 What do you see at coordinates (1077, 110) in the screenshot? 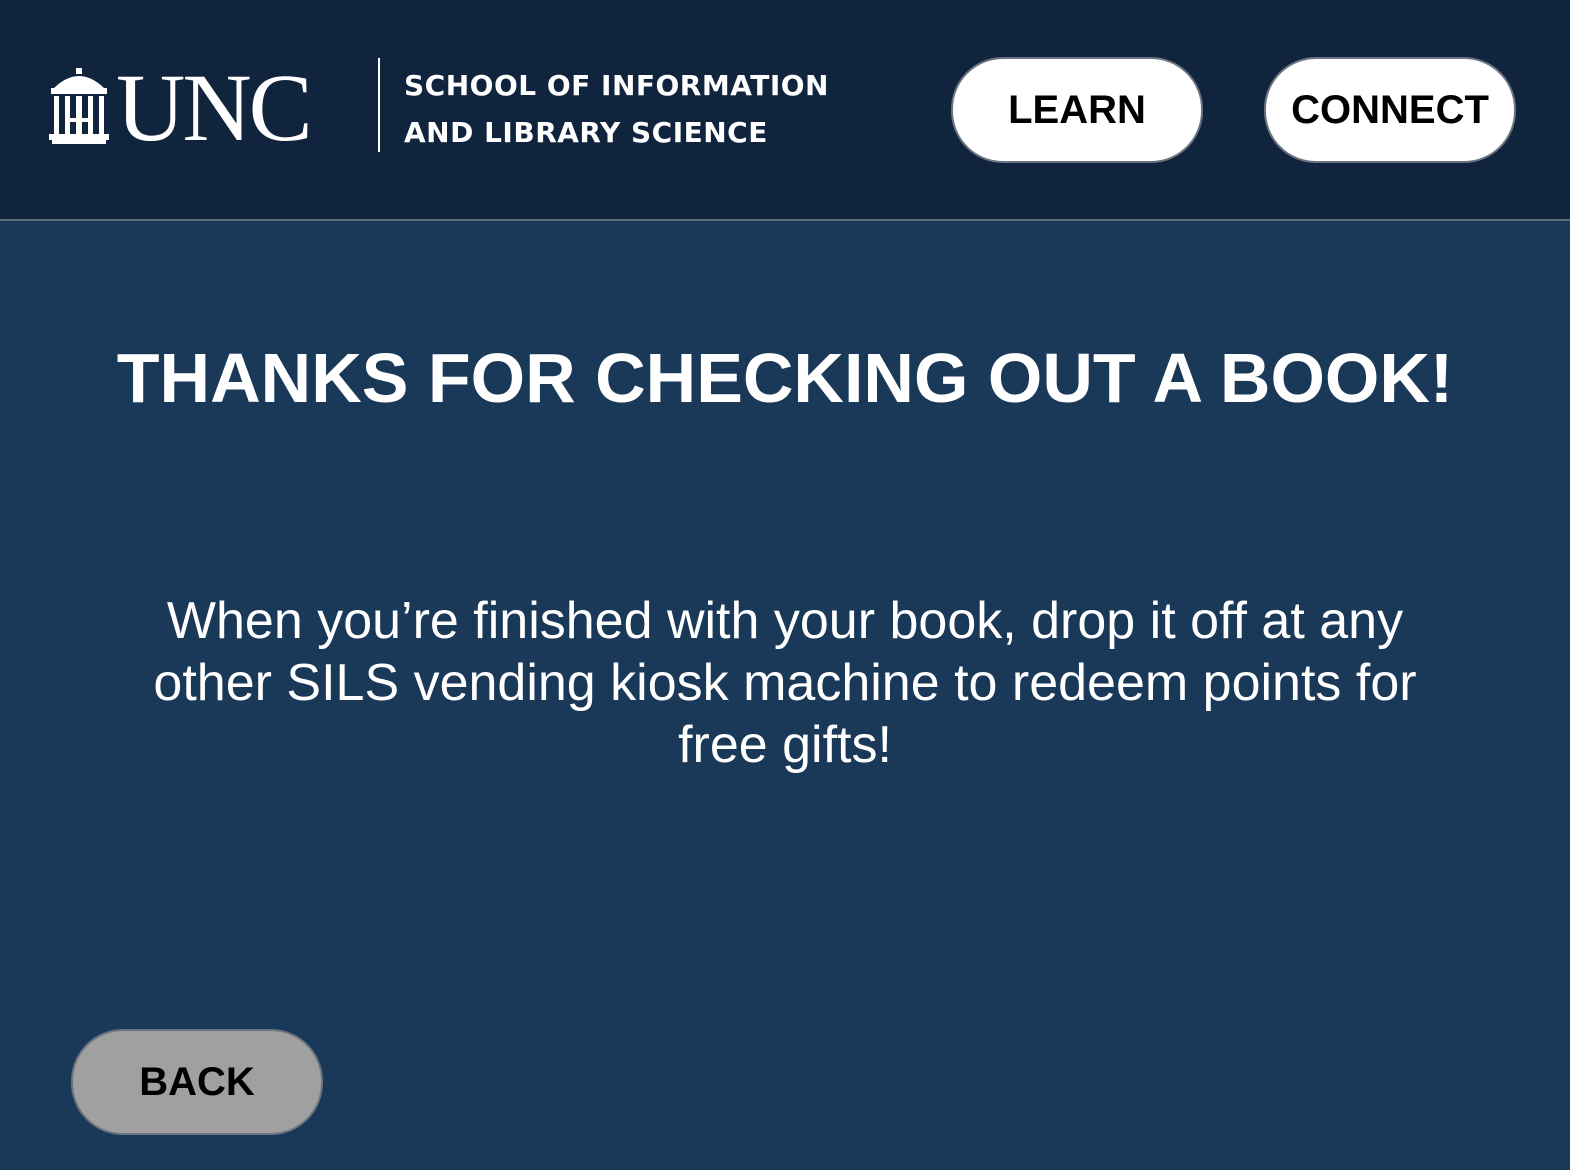
I see `learn-button: LEARN` at bounding box center [1077, 110].